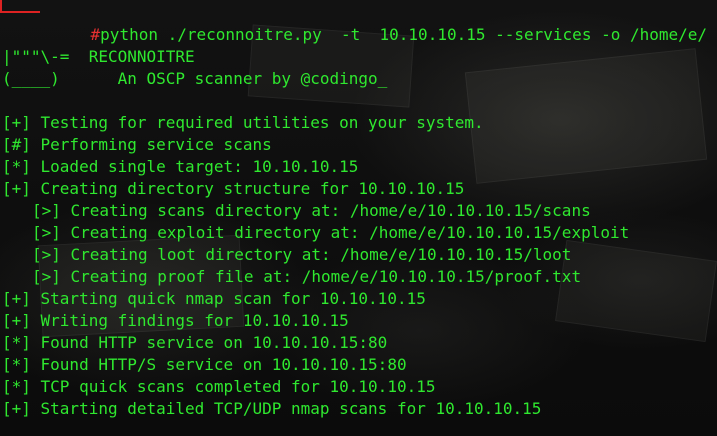 This screenshot has height=436, width=717. Describe the element at coordinates (195, 78) in the screenshot. I see `banner-subtitle: (____) An OSCP scanner by @codingo_` at that location.